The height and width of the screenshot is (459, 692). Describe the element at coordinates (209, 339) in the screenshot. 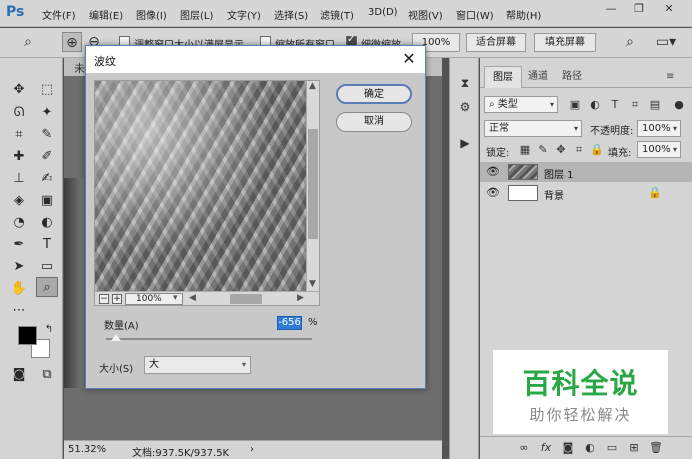

I see `amount-slider-track` at that location.